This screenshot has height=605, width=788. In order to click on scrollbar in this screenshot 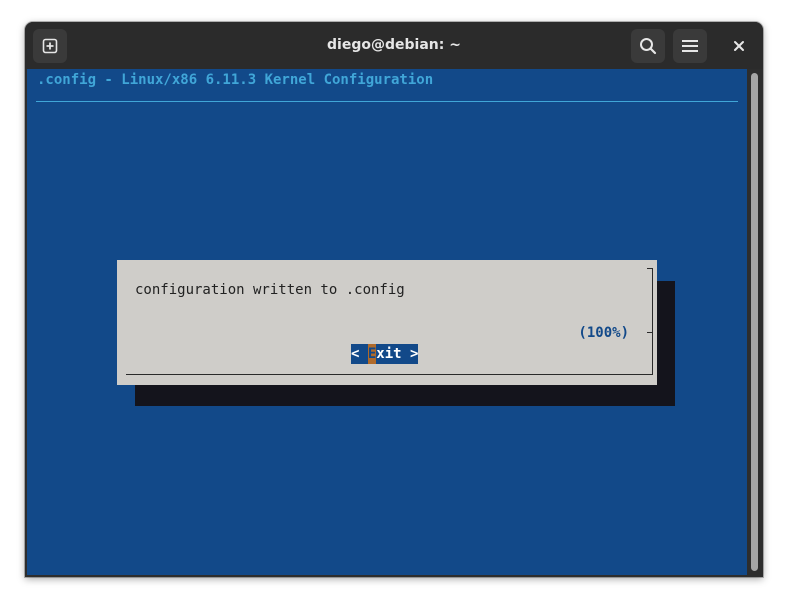, I will do `click(755, 323)`.